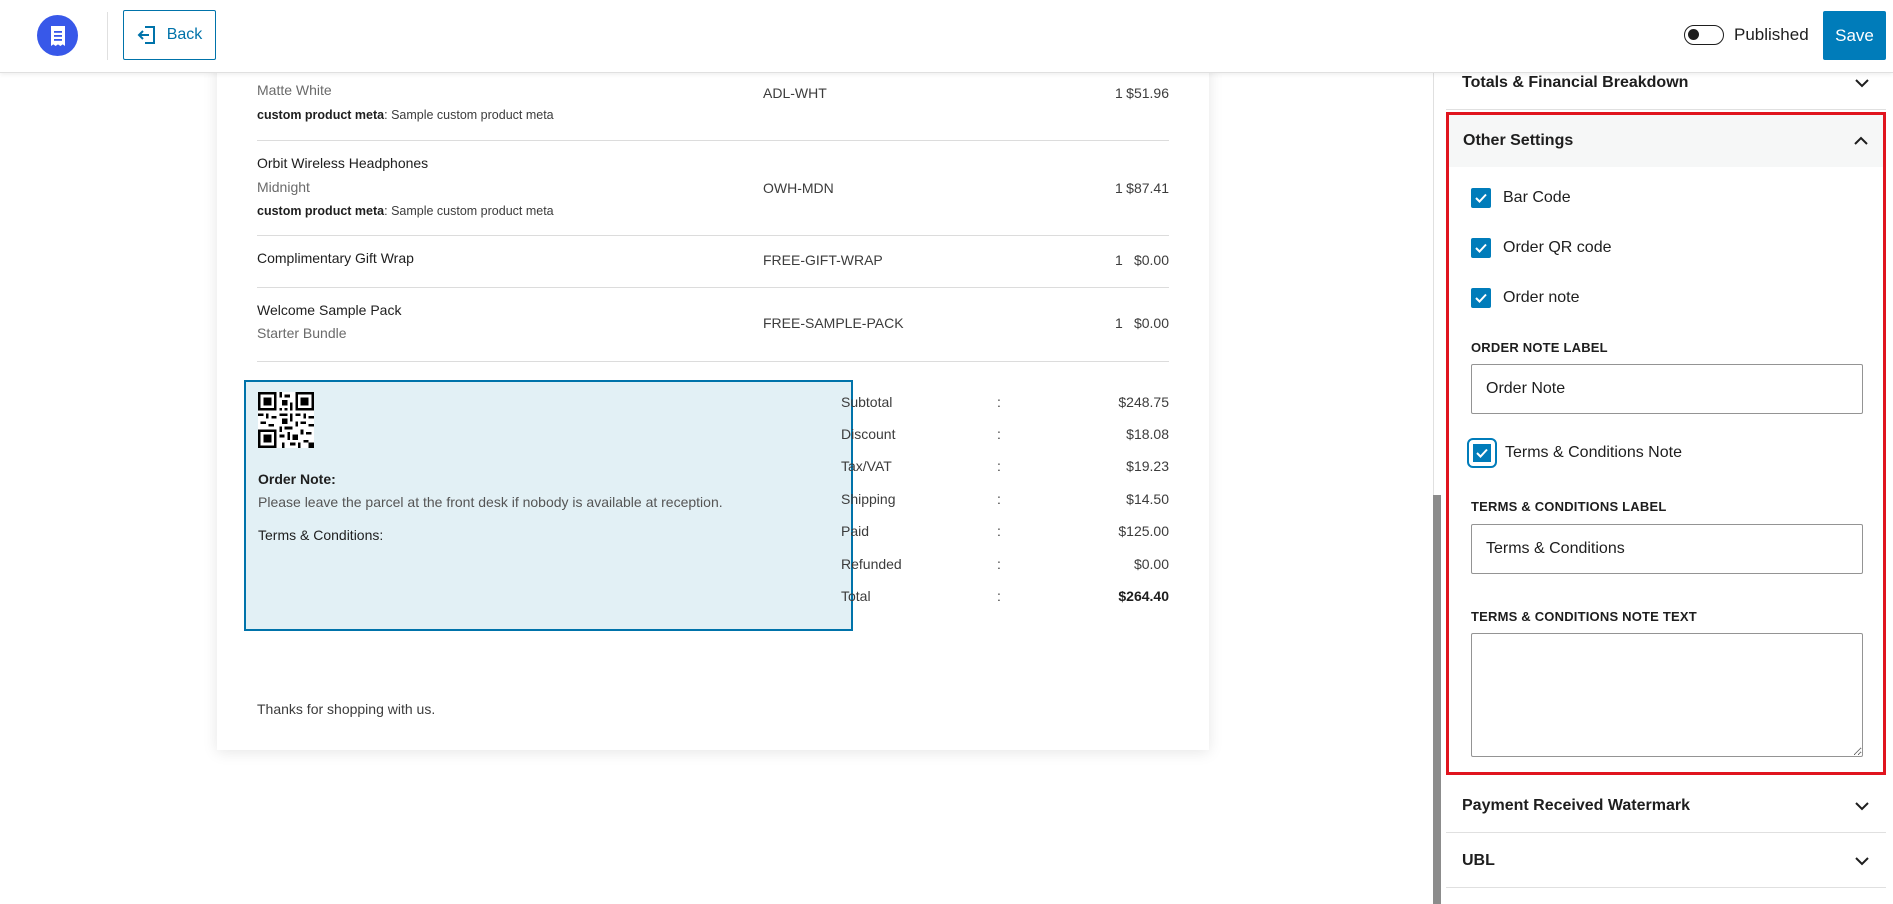 Image resolution: width=1893 pixels, height=904 pixels. I want to click on item-sku: FREE-GIFT-WRAP, so click(823, 260).